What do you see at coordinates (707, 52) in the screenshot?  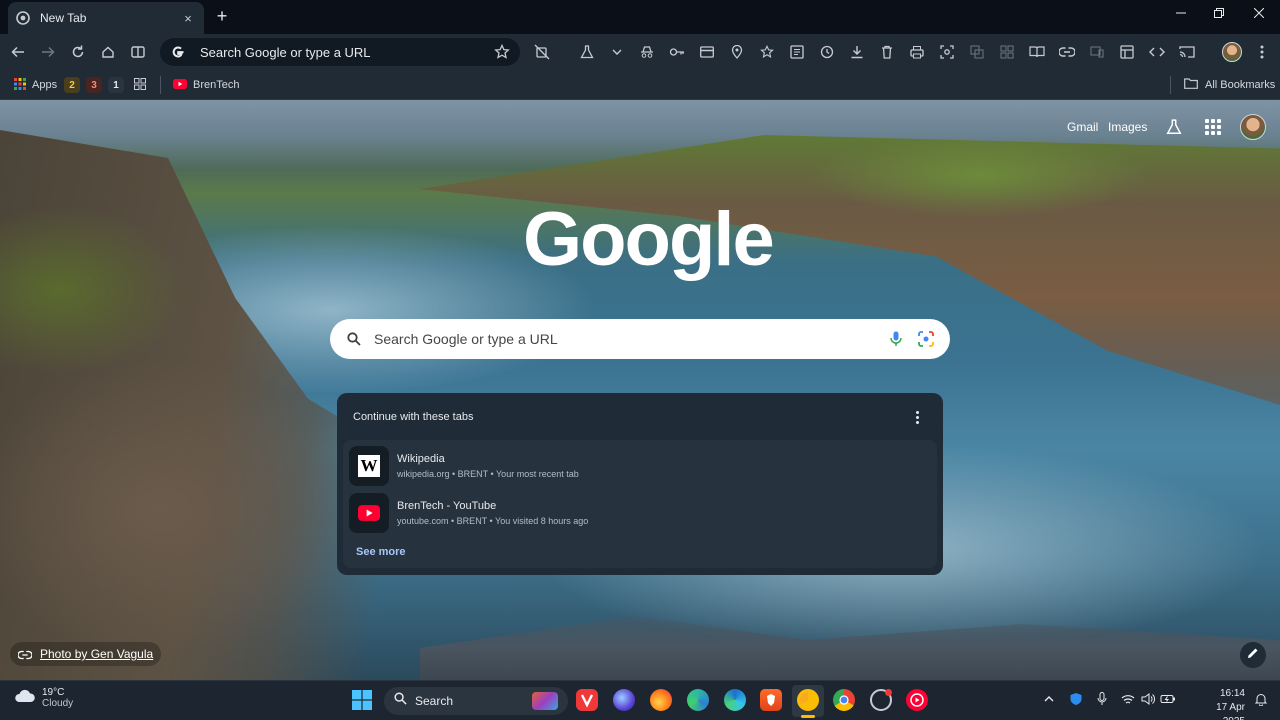 I see `payment-card-icon` at bounding box center [707, 52].